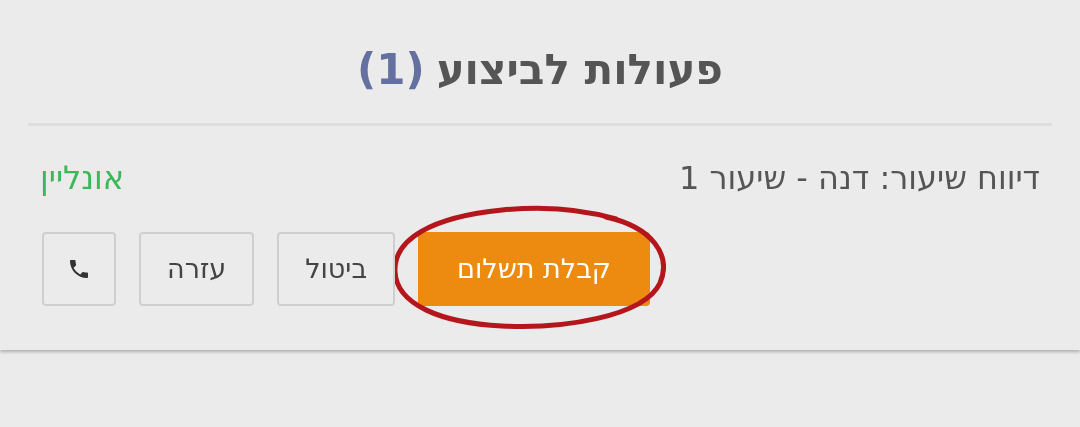 This screenshot has height=427, width=1080. Describe the element at coordinates (859, 178) in the screenshot. I see `task-text: דיווח שיעור: דנה - שיעור 1` at that location.